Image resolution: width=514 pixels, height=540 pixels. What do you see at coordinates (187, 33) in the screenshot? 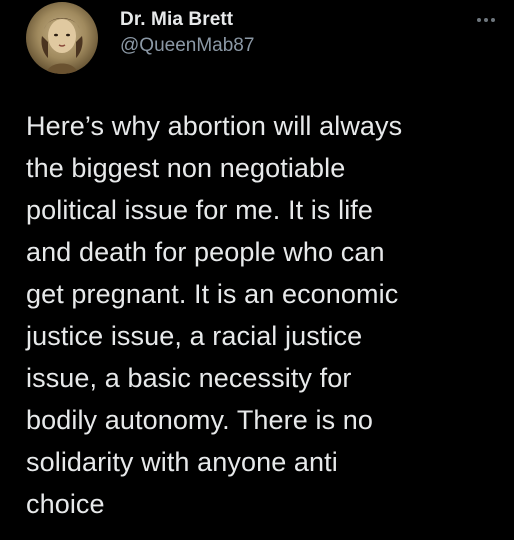
I see `author-names: Dr. Mia Brett @QueenMab87` at bounding box center [187, 33].